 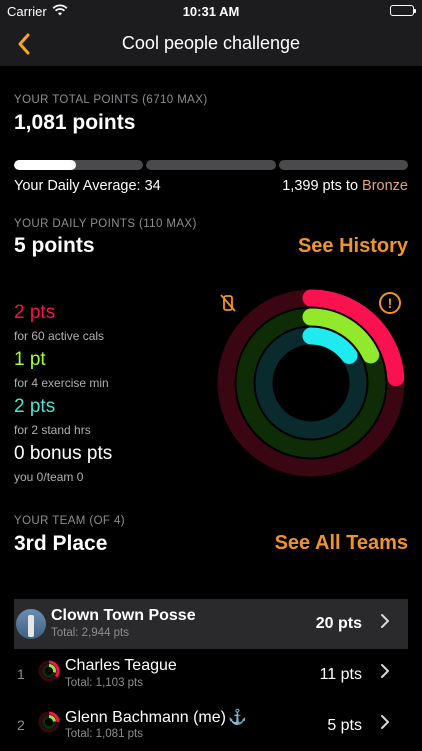 What do you see at coordinates (311, 383) in the screenshot?
I see `activity-rings` at bounding box center [311, 383].